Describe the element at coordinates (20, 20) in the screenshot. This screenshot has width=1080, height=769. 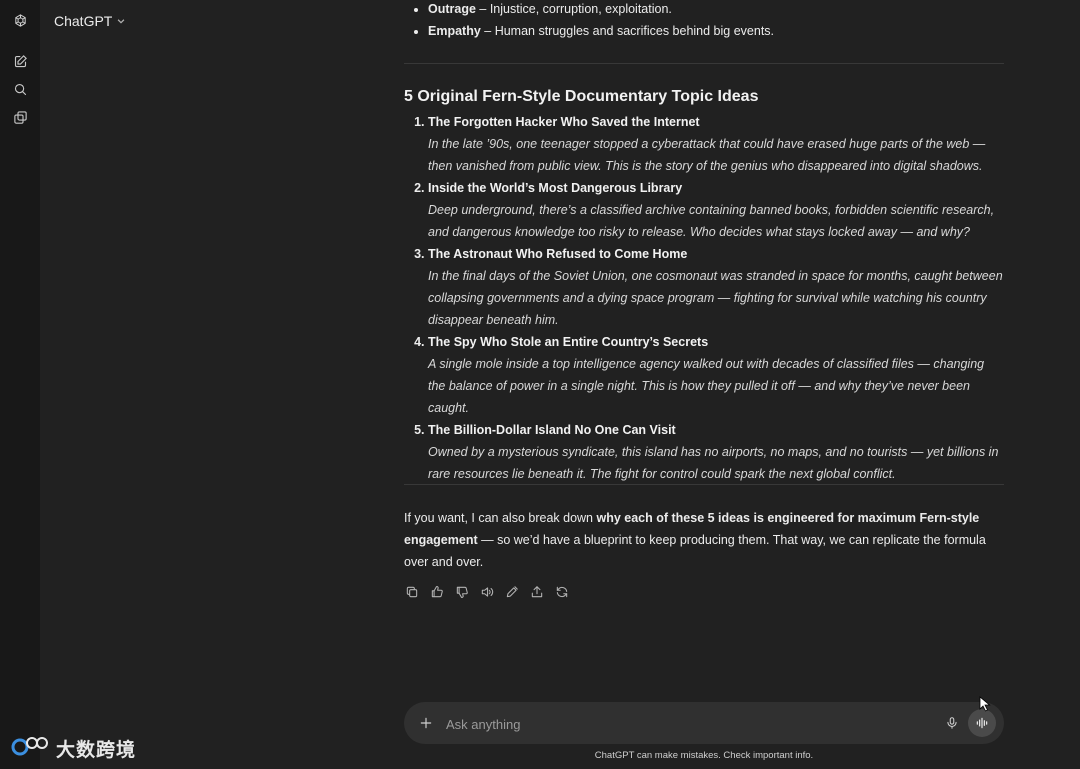
I see `openai-logo-icon` at that location.